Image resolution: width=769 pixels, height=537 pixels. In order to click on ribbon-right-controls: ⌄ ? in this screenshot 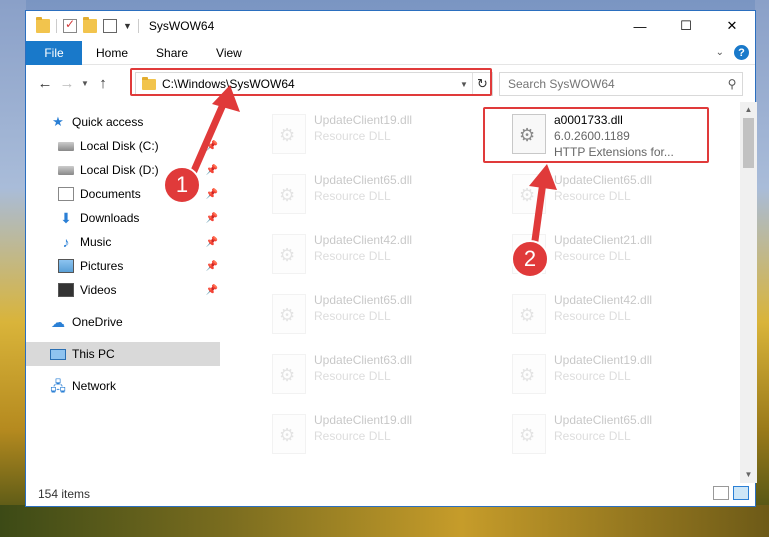, I will do `click(732, 52)`.